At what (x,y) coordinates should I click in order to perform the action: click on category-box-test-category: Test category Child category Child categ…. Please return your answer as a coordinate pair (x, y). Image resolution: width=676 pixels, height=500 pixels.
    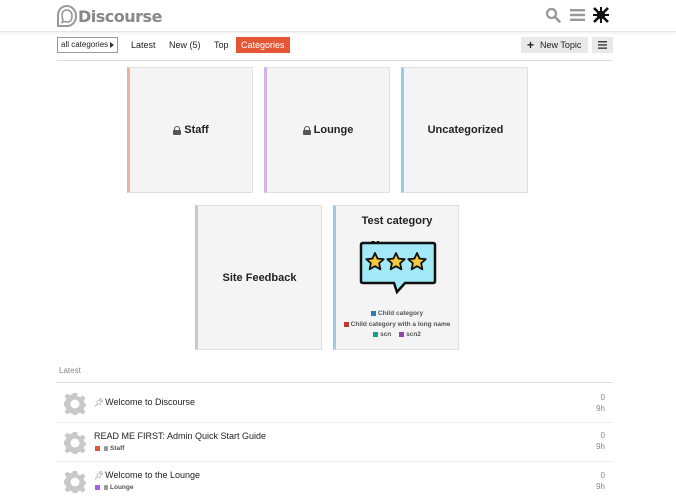
    Looking at the image, I should click on (396, 277).